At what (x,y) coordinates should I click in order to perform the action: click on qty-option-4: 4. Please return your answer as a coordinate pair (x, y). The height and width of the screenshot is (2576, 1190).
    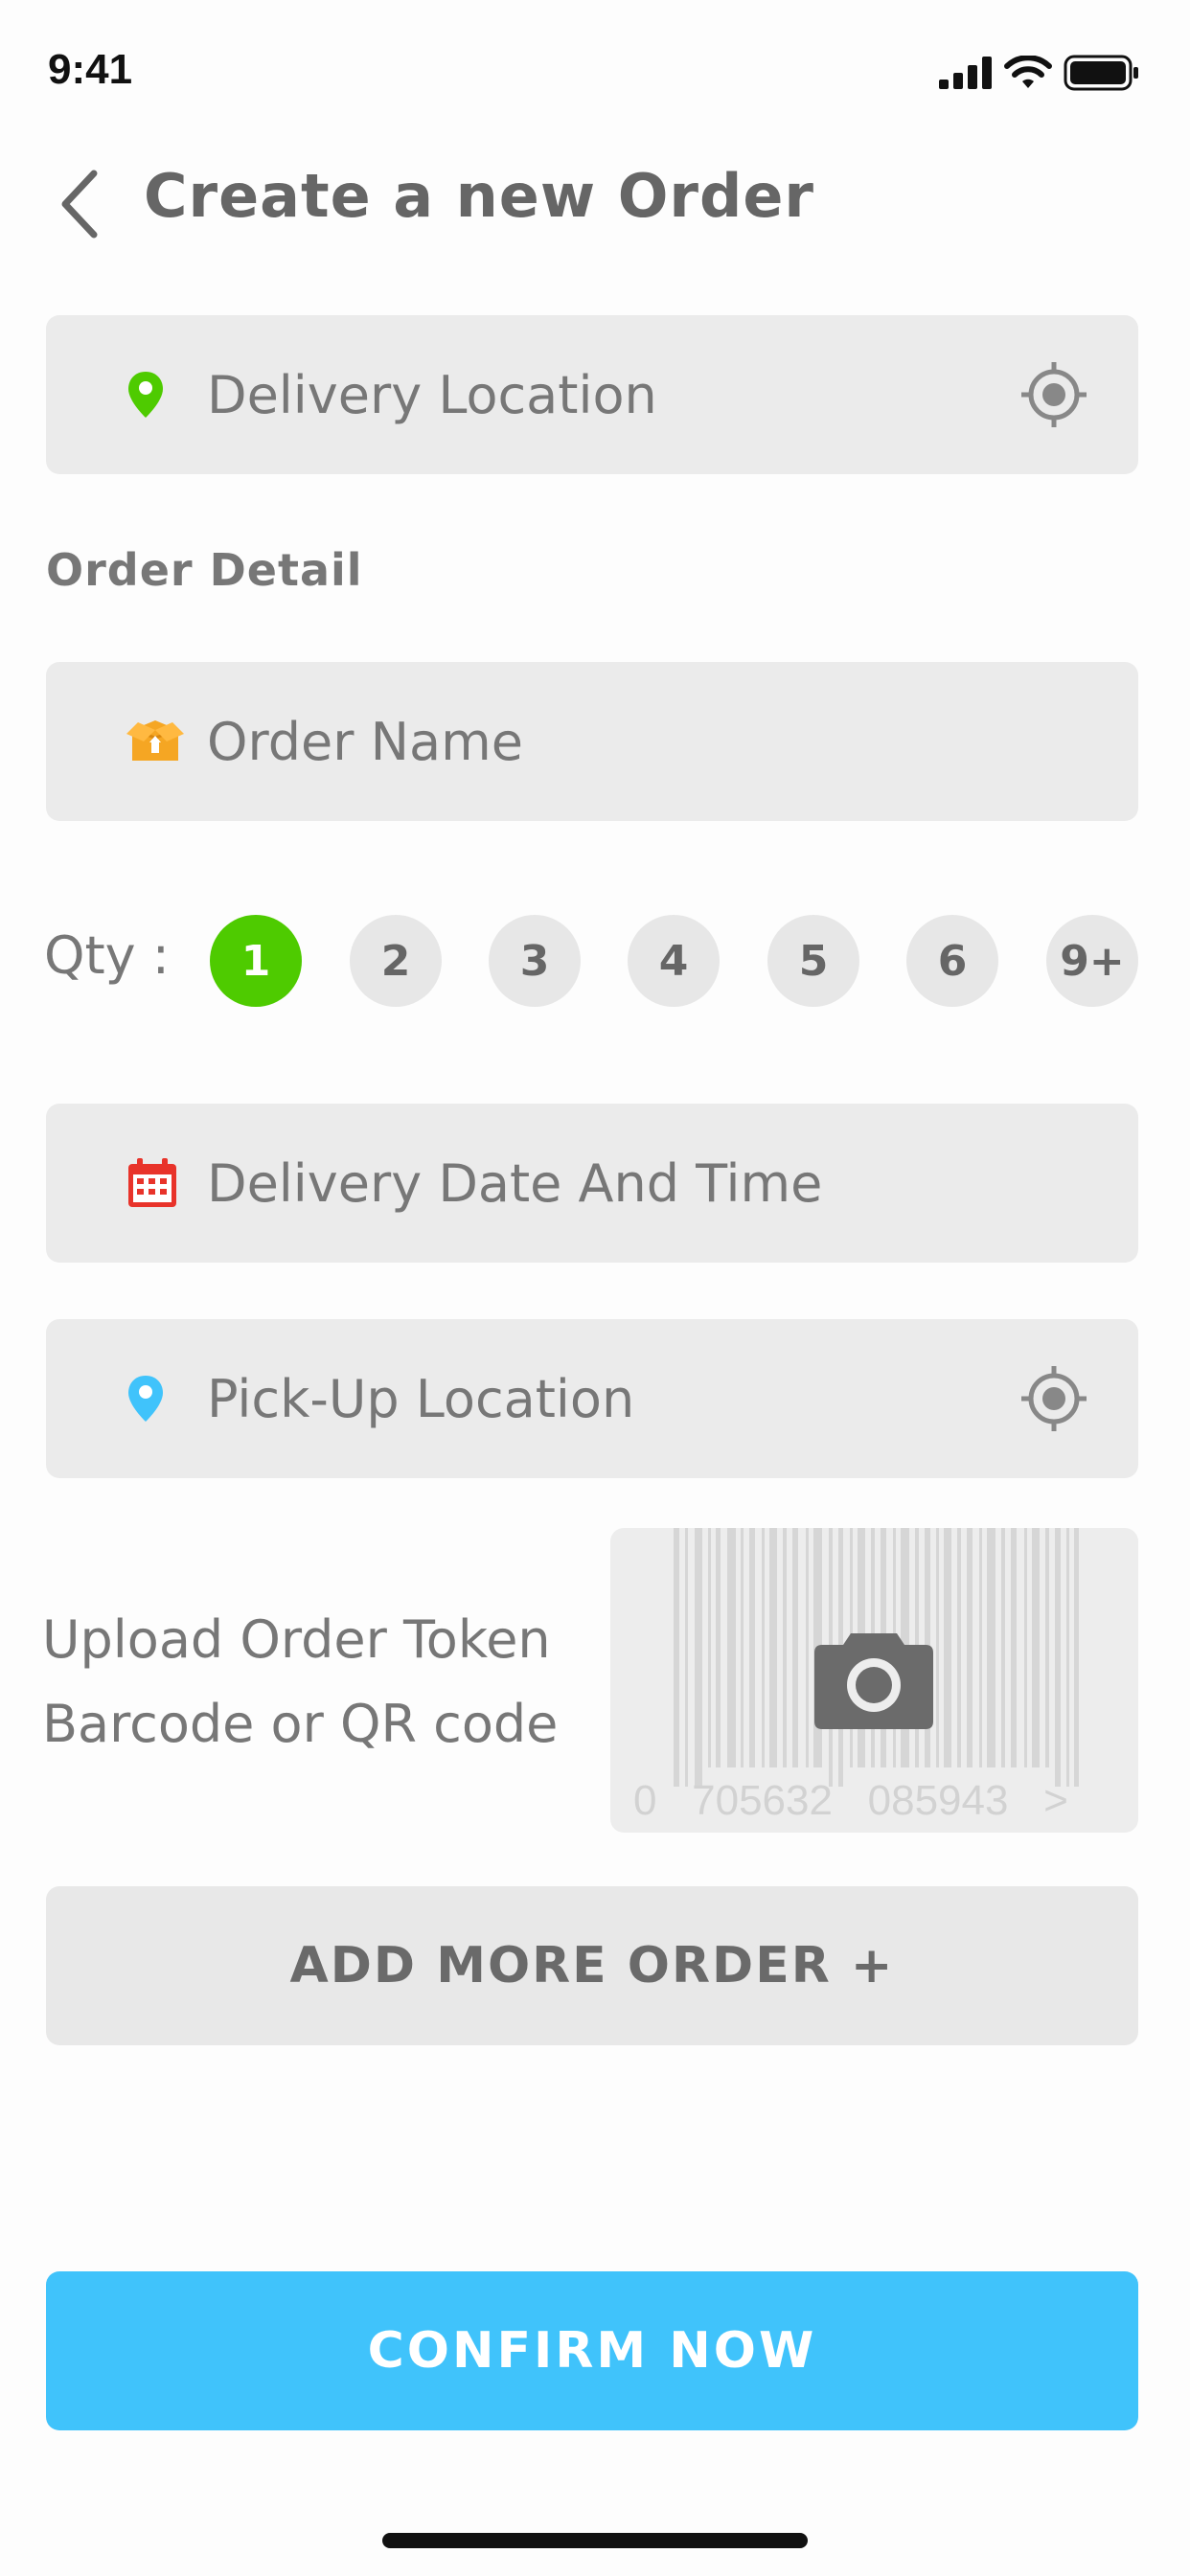
    Looking at the image, I should click on (674, 961).